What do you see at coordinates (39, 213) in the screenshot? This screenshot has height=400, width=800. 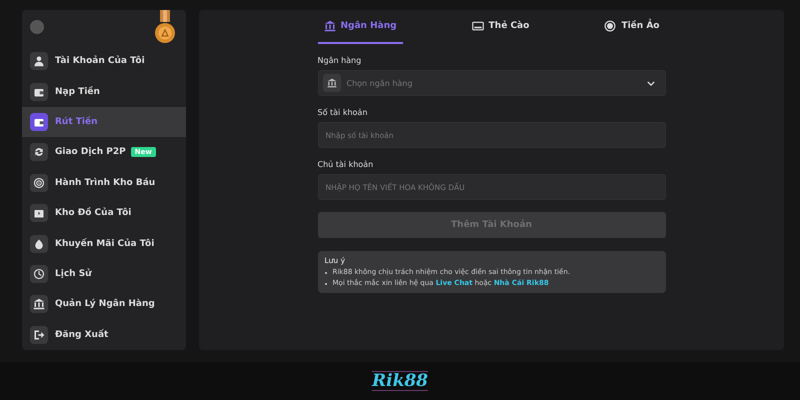 I see `chest-icon` at bounding box center [39, 213].